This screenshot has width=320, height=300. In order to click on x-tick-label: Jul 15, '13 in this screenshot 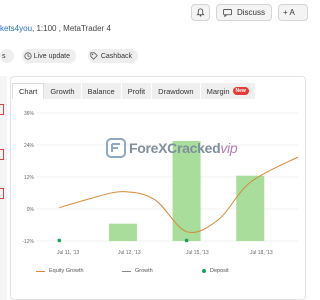, I will do `click(197, 253)`.